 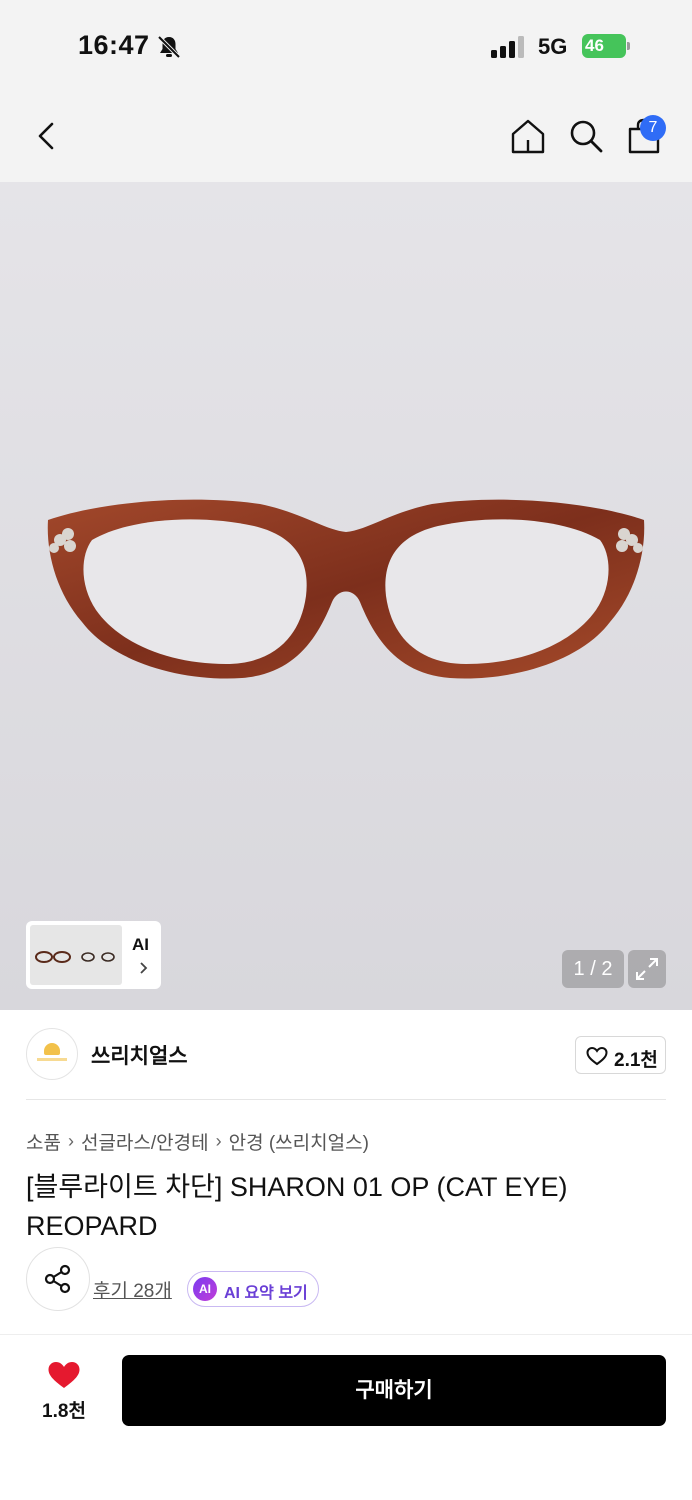 I want to click on status-bar: 16:47 5G 46, so click(x=346, y=48).